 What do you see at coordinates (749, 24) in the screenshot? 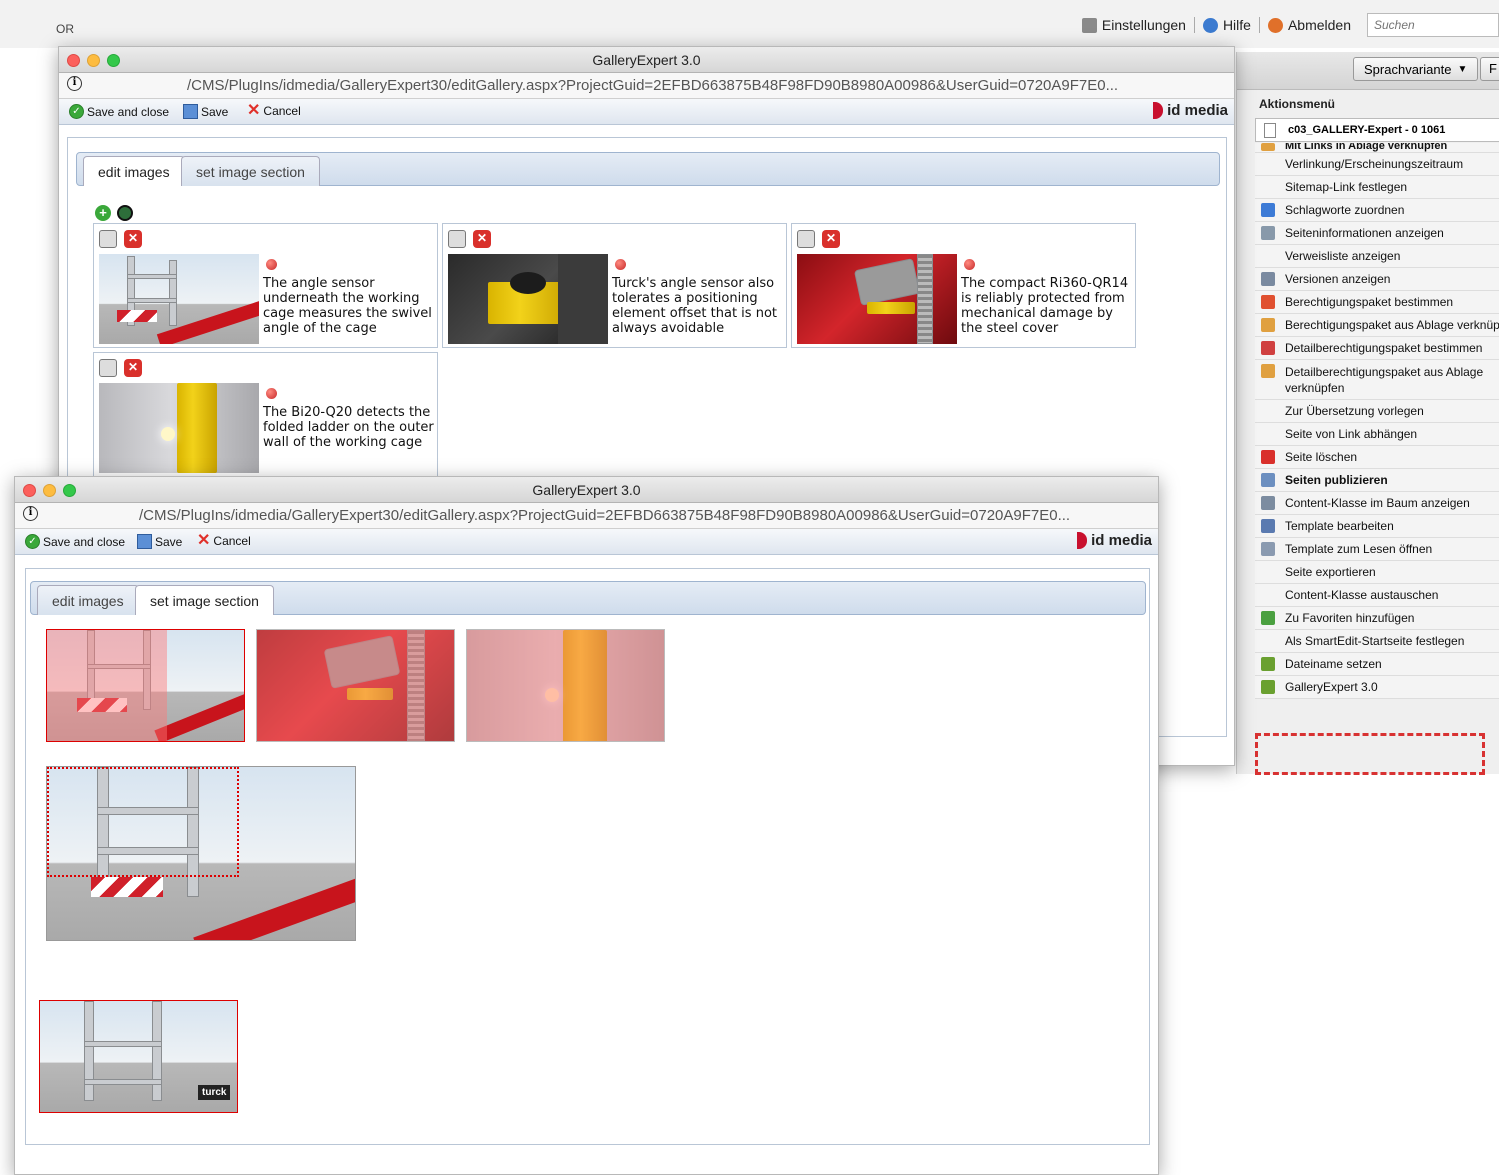
I see `cms-top-bar: OR Einstellungen Hilfe Abmelden` at bounding box center [749, 24].